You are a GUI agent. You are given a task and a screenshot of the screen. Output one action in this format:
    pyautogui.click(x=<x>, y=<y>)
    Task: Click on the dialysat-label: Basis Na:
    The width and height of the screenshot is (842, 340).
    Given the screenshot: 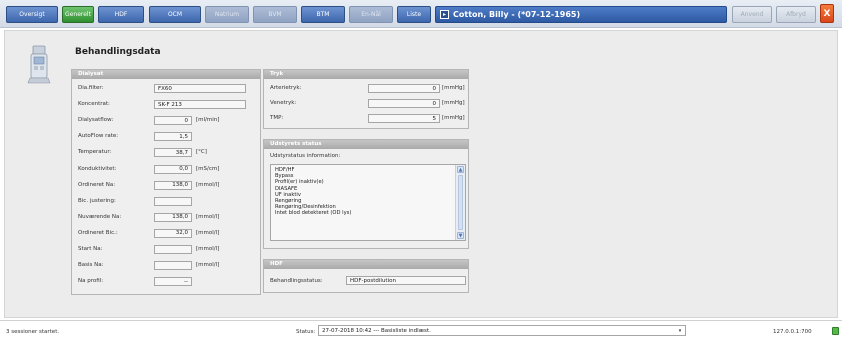 What is the action you would take?
    pyautogui.click(x=91, y=265)
    